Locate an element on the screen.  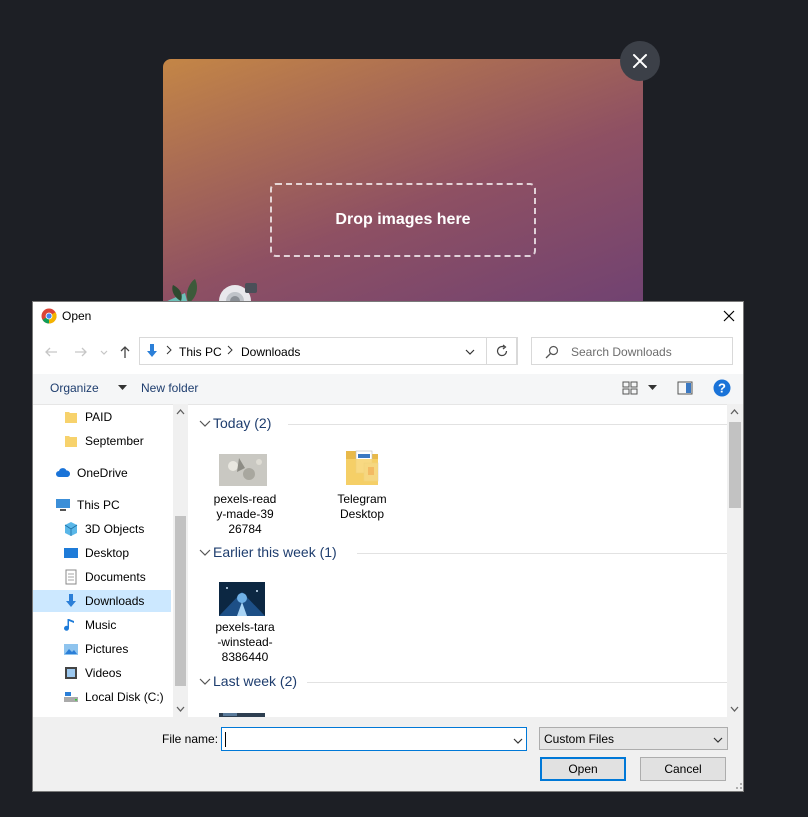
nav-item-label: This PC is located at coordinates (98, 505).